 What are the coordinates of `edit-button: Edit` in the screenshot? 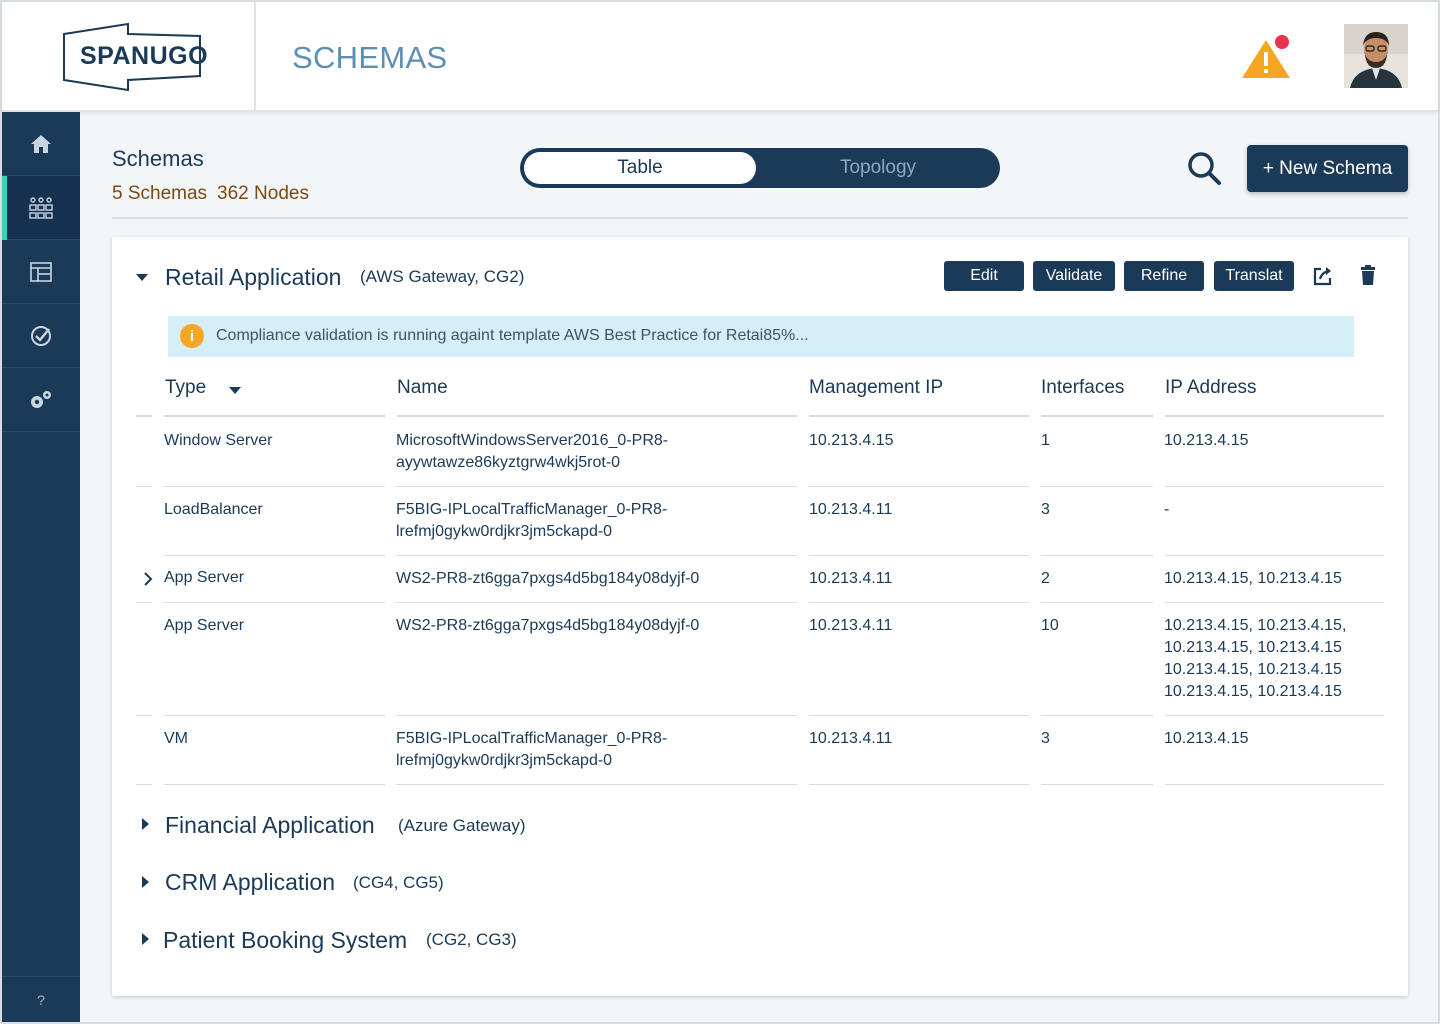 It's located at (984, 276).